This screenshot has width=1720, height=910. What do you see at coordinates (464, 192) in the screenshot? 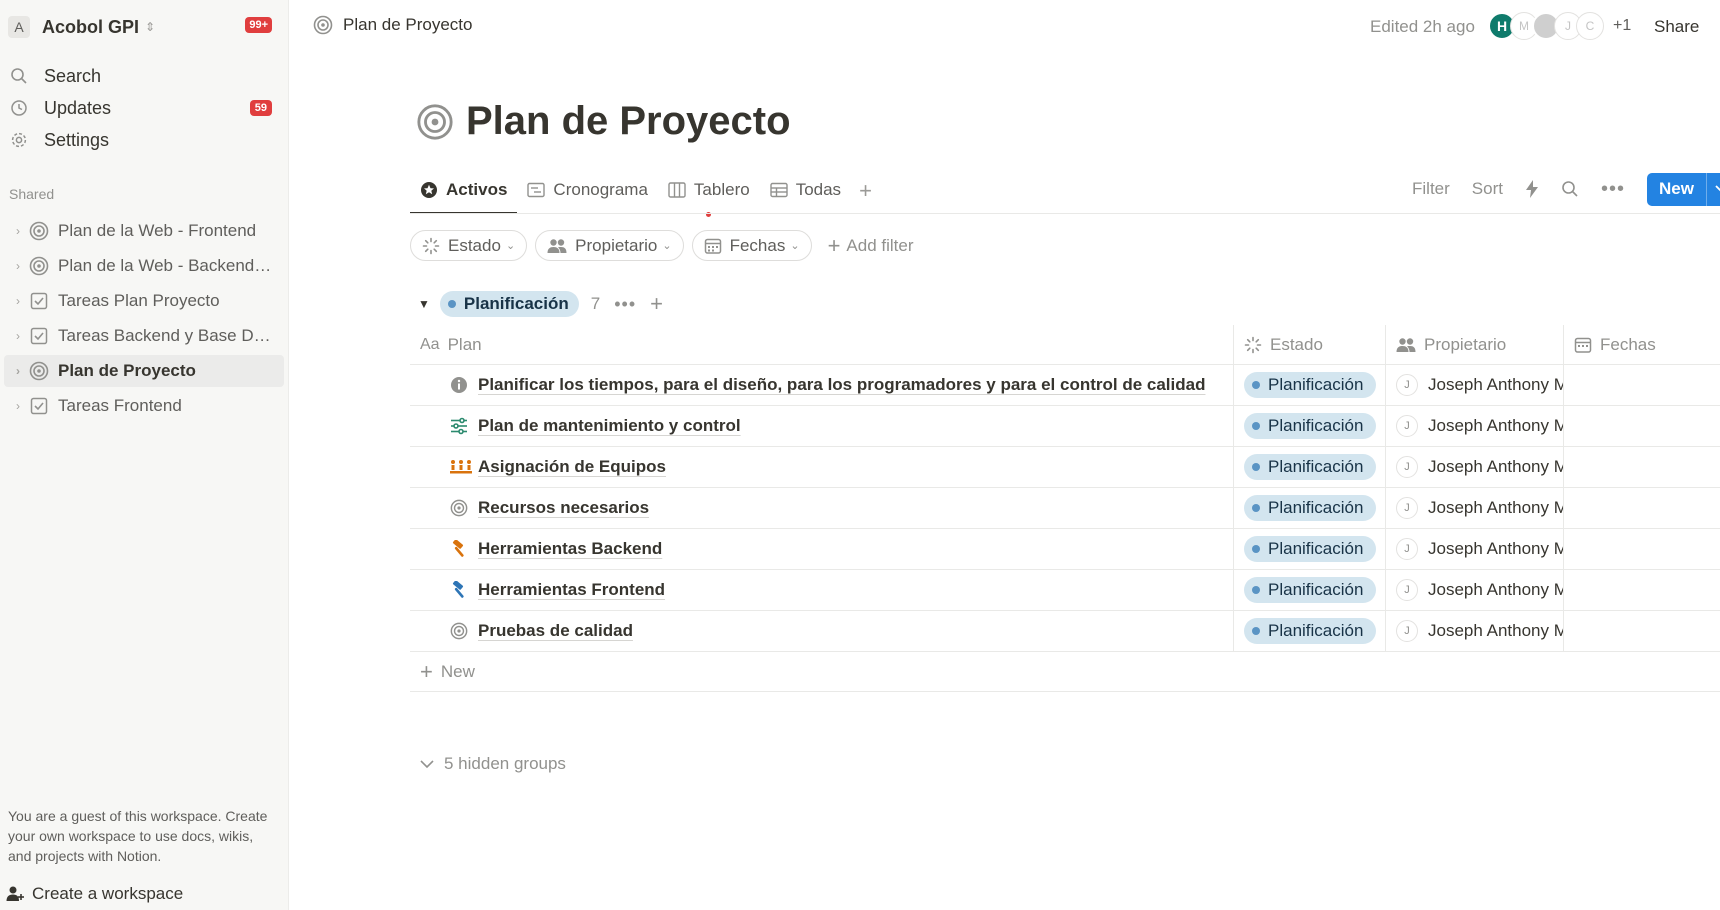
I see `tab-activos: Activos` at bounding box center [464, 192].